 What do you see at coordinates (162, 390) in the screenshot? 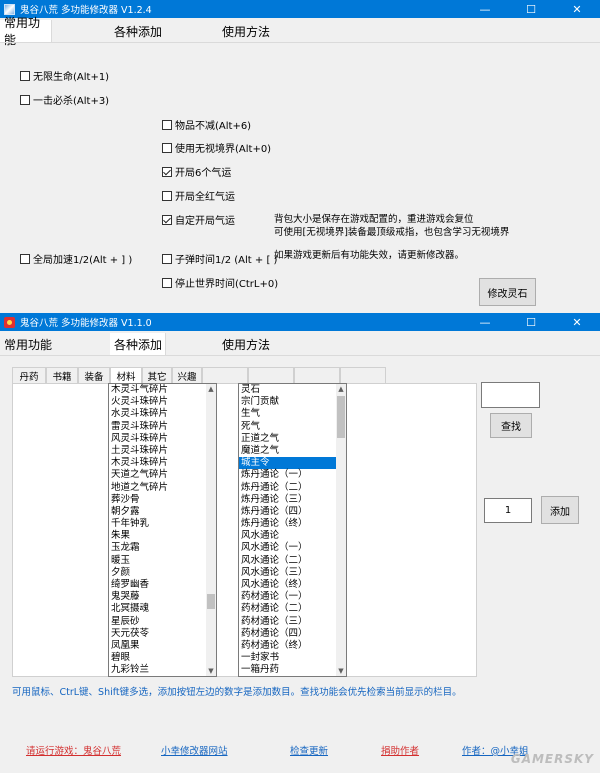
I see `list-item: 木灵斗气碎片` at bounding box center [162, 390].